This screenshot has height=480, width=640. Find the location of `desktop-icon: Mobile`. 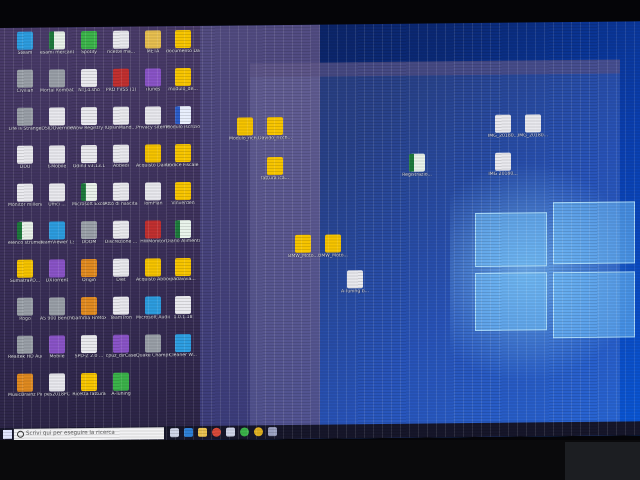

desktop-icon: Mobile is located at coordinates (57, 347).